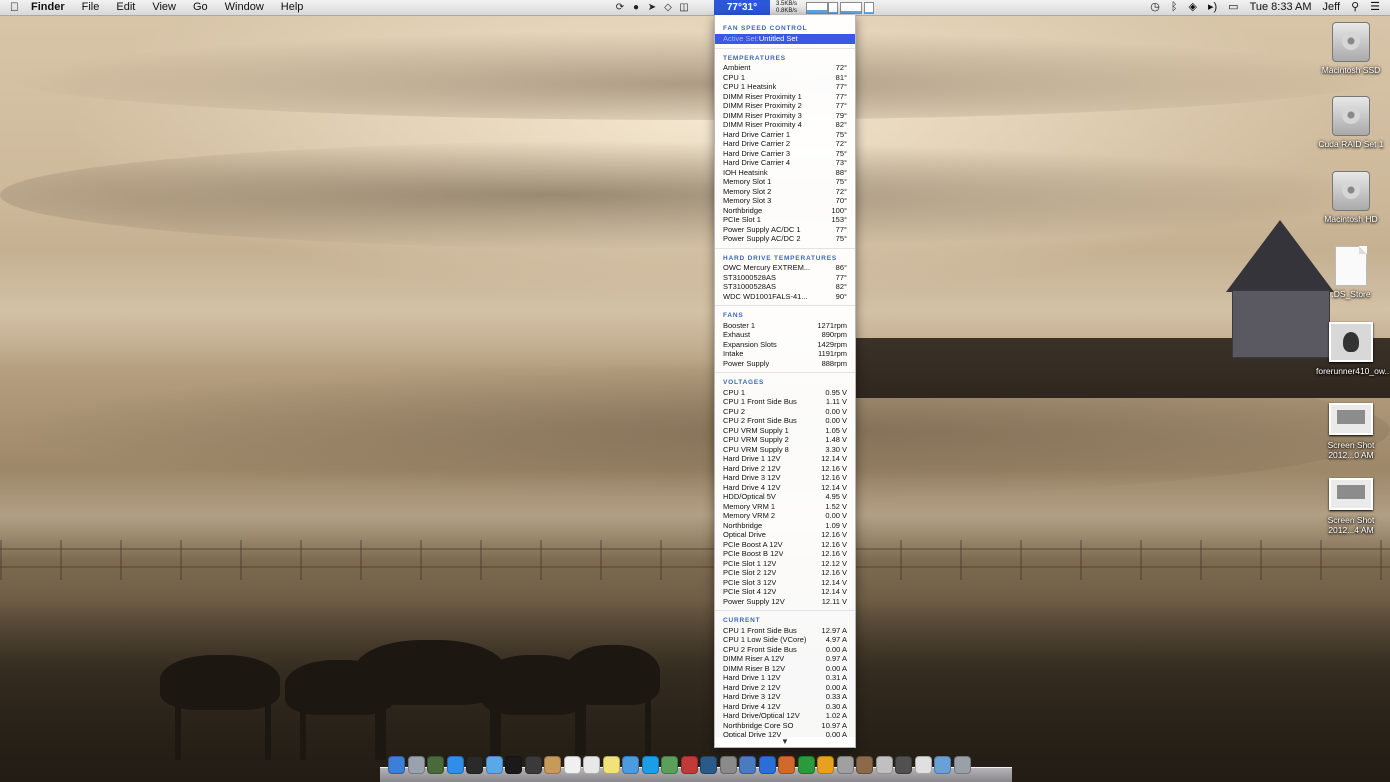 Image resolution: width=1390 pixels, height=782 pixels. What do you see at coordinates (200, 7) in the screenshot?
I see `menu-go: Go` at bounding box center [200, 7].